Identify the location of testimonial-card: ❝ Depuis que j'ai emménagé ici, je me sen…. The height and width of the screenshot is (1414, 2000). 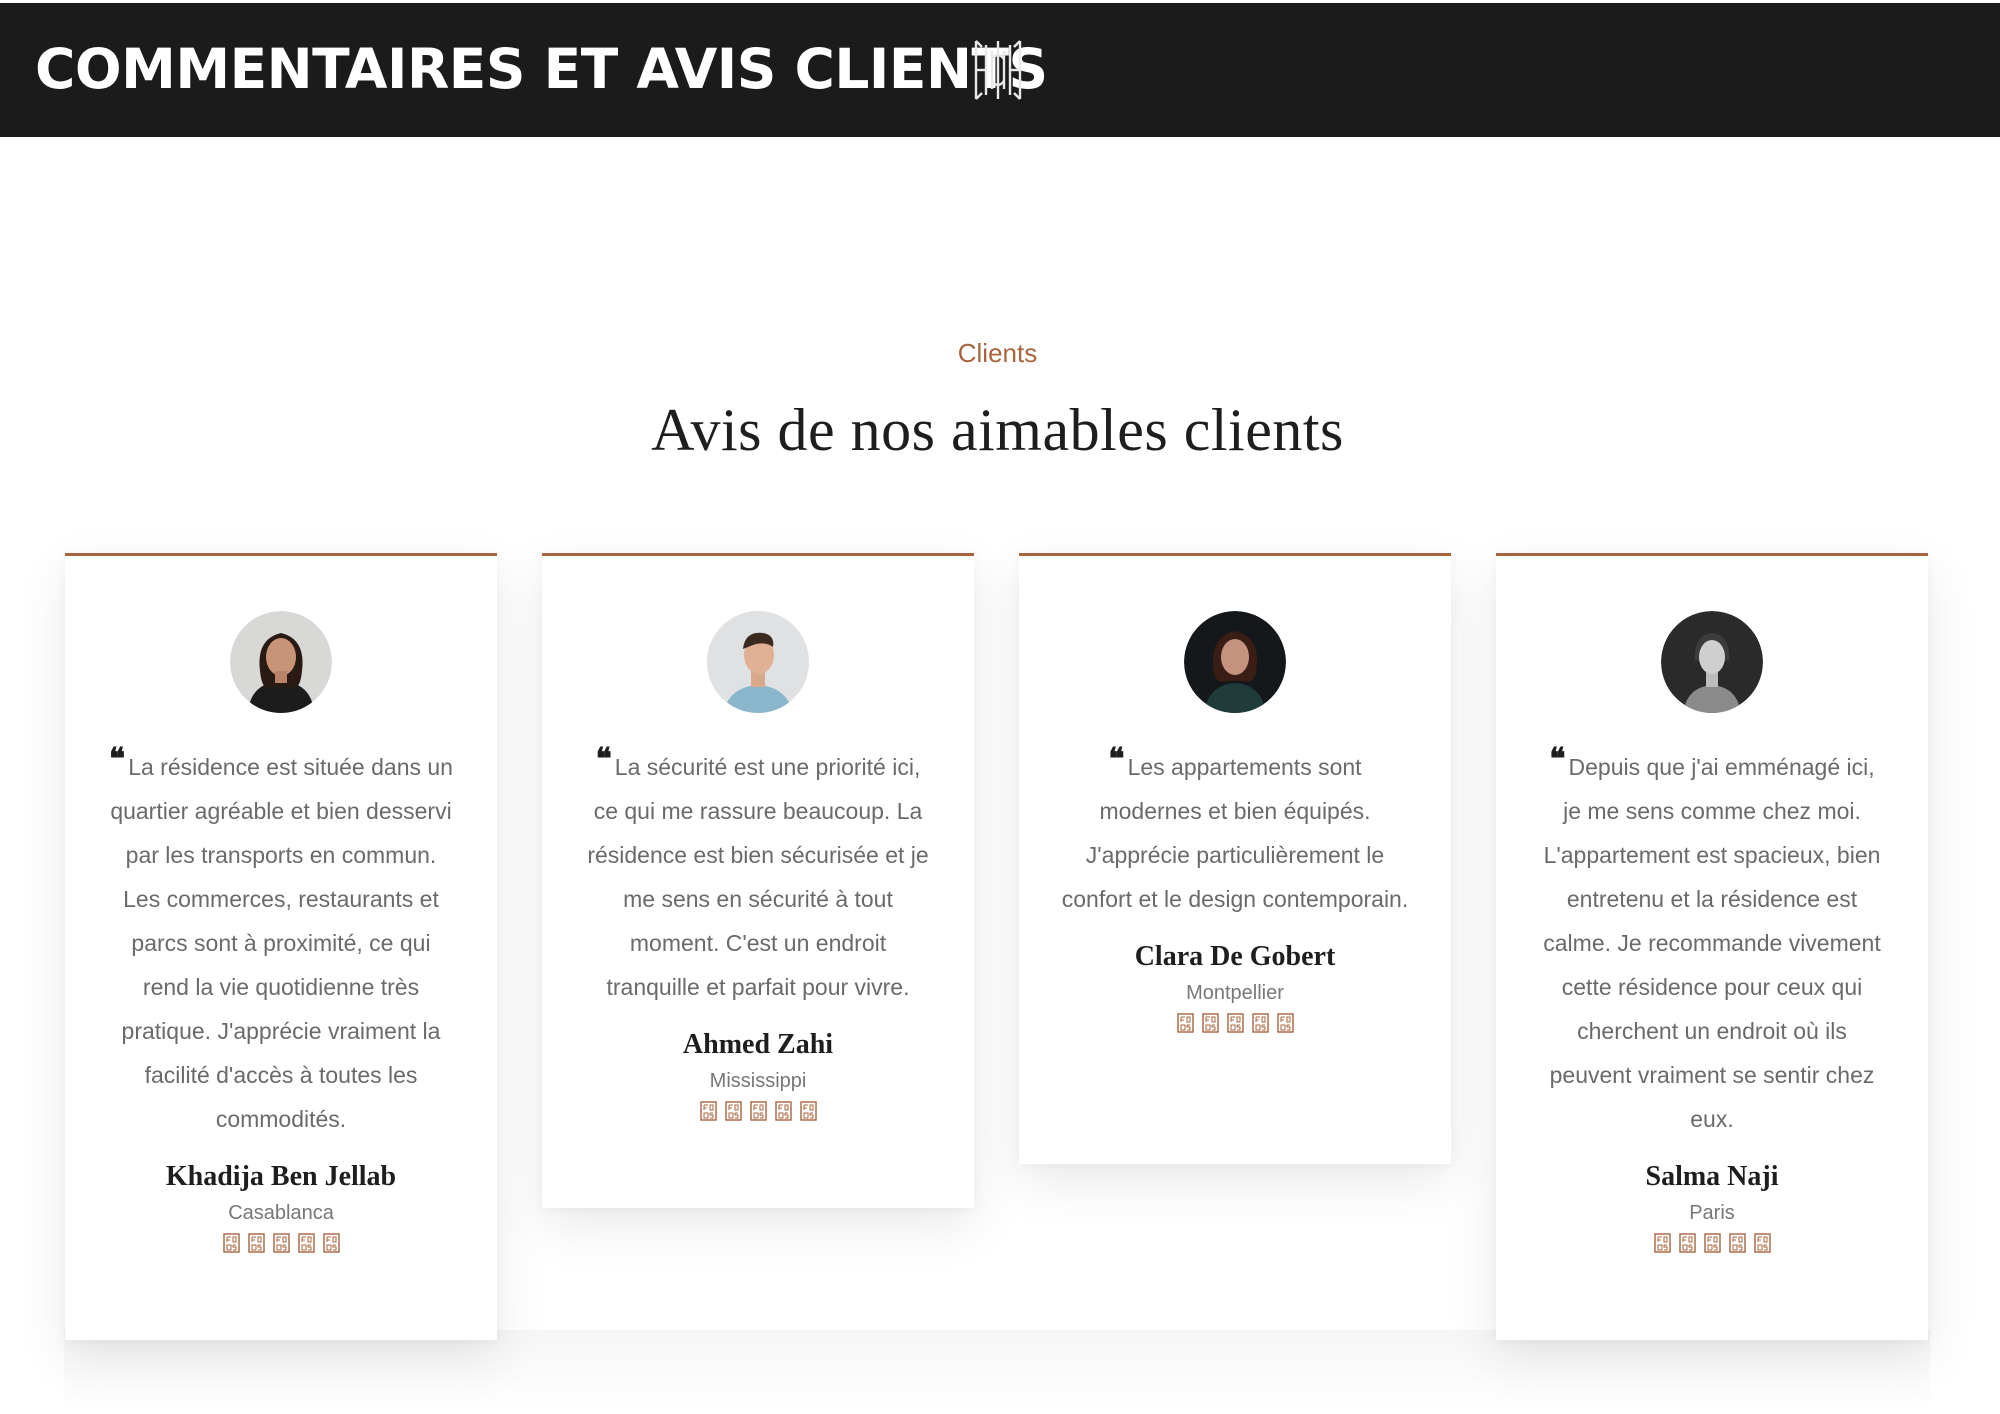
(1712, 946).